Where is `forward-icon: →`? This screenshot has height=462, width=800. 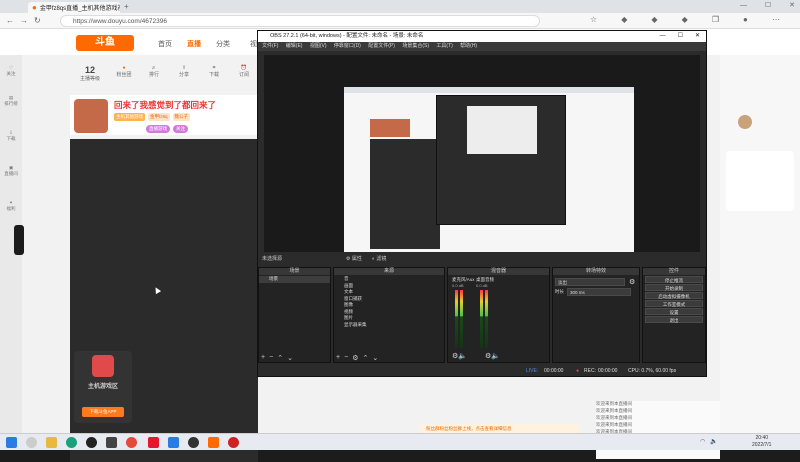 forward-icon: → is located at coordinates (24, 20).